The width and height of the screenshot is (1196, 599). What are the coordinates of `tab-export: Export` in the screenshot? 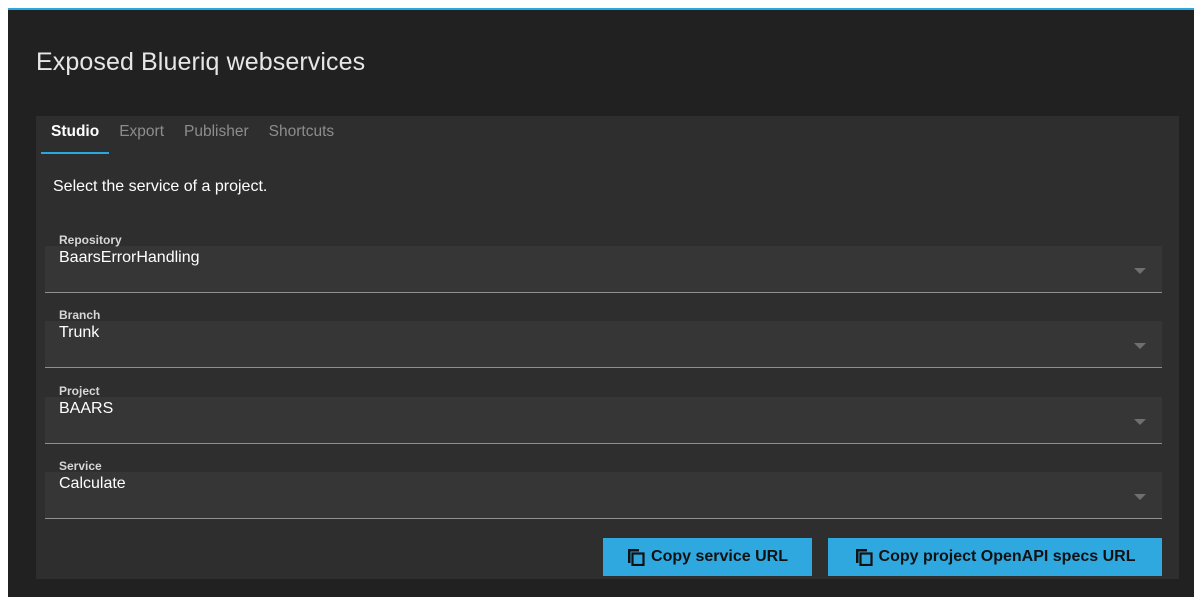 It's located at (141, 135).